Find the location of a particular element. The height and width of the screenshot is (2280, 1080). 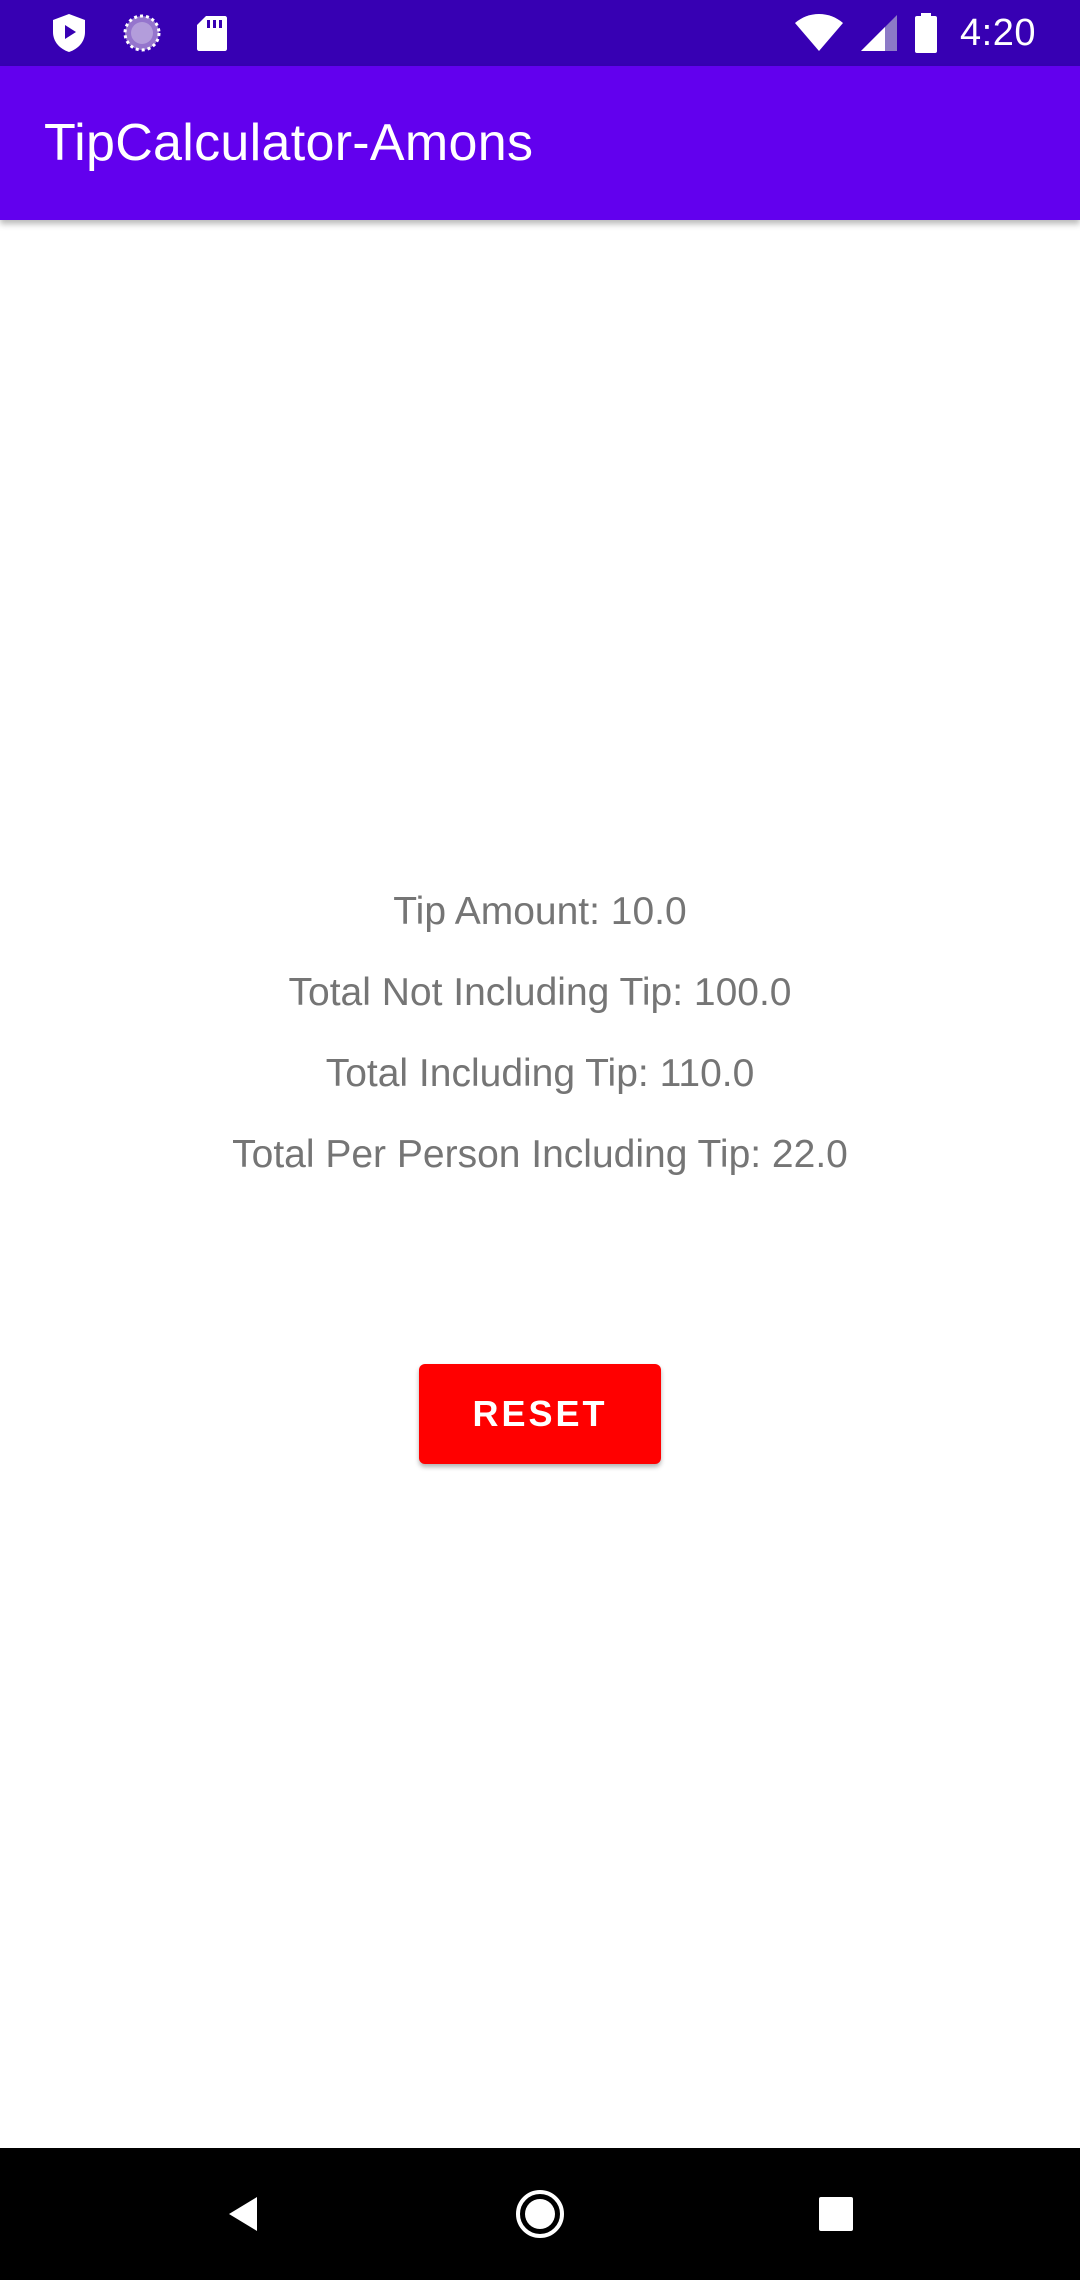

tip-amount-text: Tip Amount: 10.0 is located at coordinates (540, 911).